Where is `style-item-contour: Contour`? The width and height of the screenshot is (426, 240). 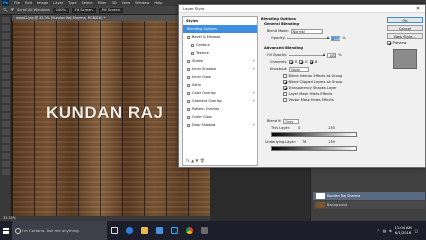 style-item-contour: Contour is located at coordinates (220, 45).